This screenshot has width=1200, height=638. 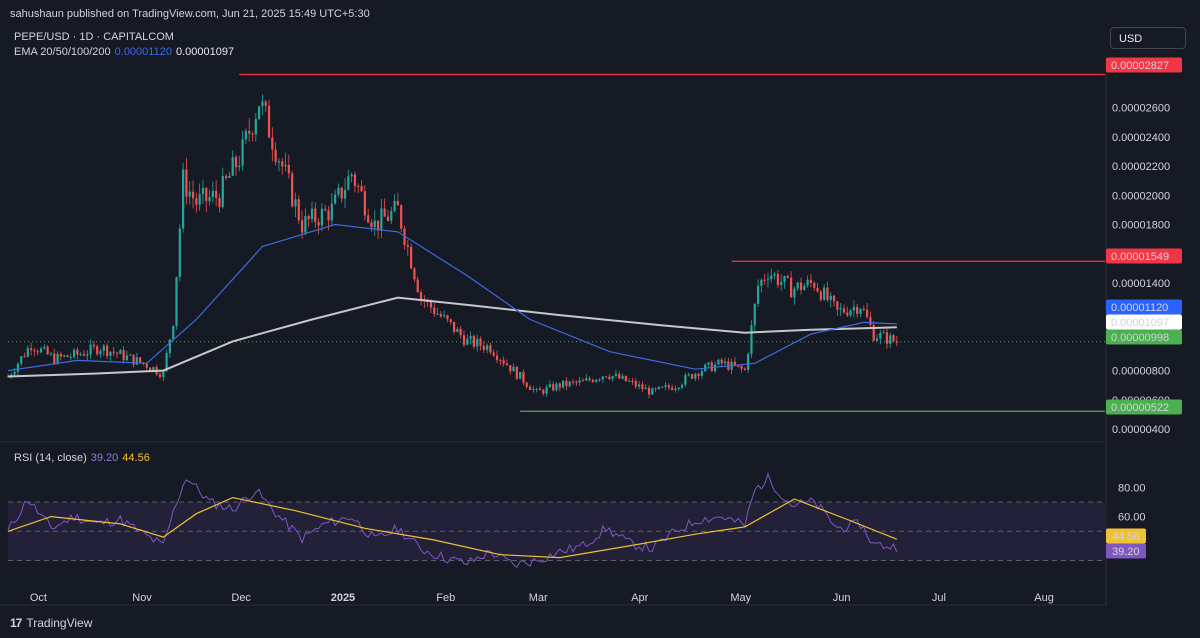 I want to click on price-badge-label: 0.00001120, so click(x=1139, y=308).